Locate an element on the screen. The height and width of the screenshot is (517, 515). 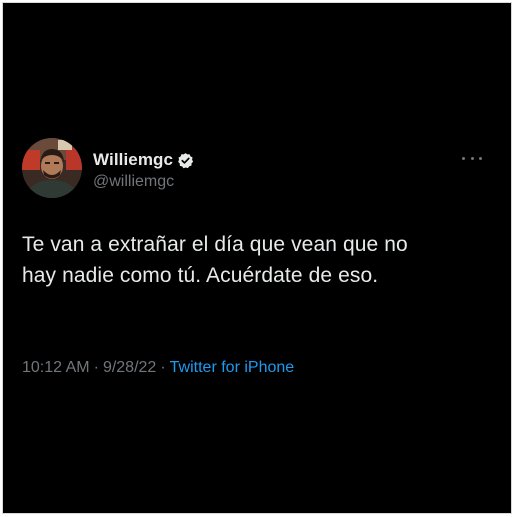
tweet-source-link: Twitter for iPhone is located at coordinates (232, 367).